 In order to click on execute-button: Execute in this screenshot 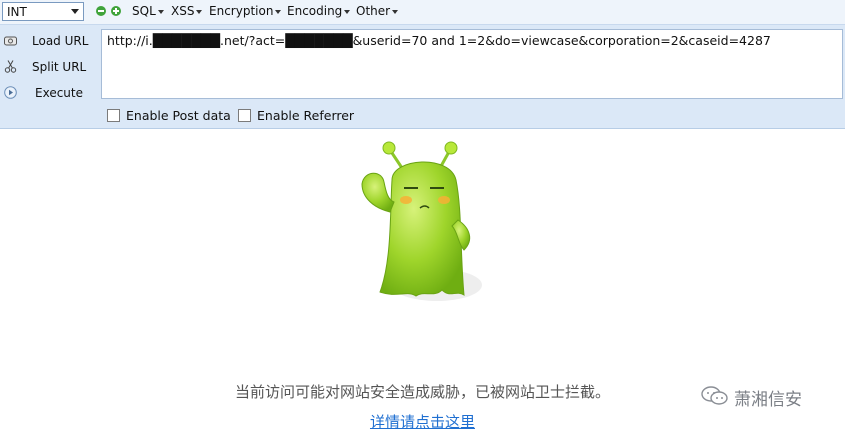, I will do `click(50, 94)`.